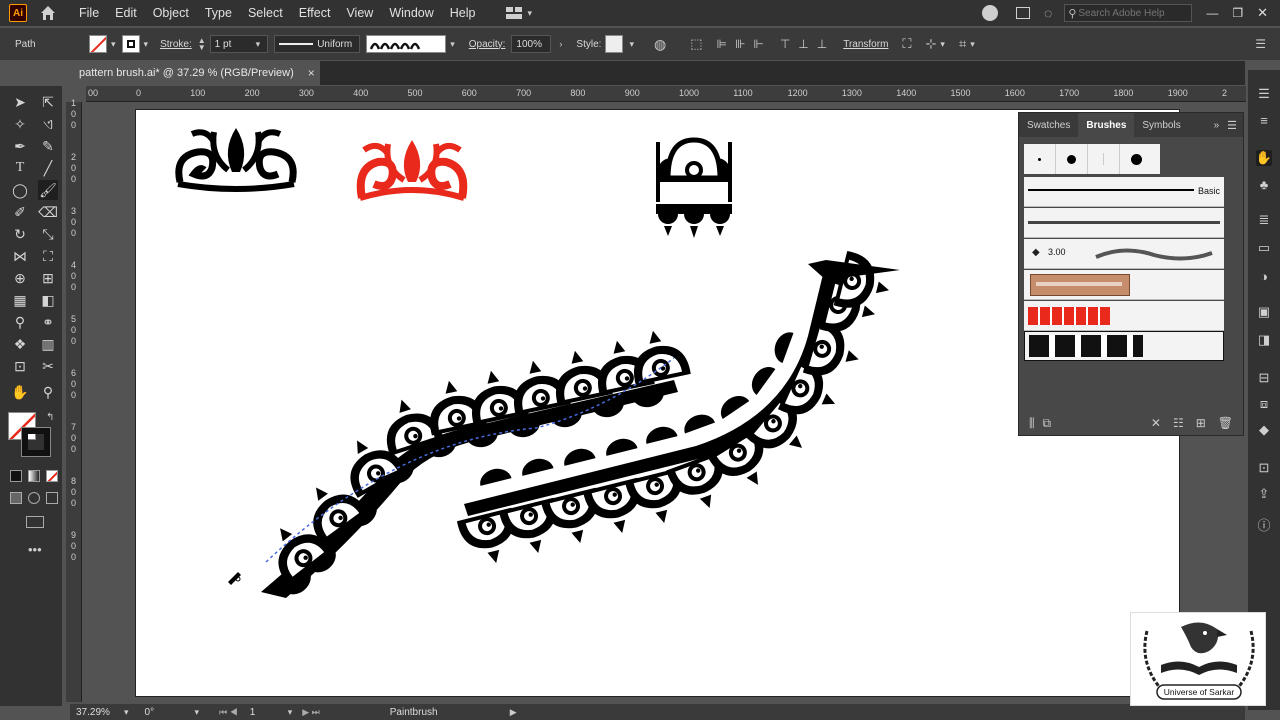  I want to click on home-icon, so click(48, 13).